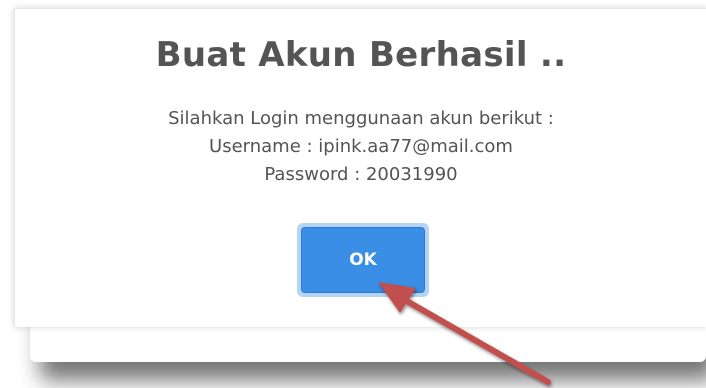 The image size is (706, 388). Describe the element at coordinates (361, 118) in the screenshot. I see `message-line-instruction: Silahkan Login menggunaan akun berikut :` at that location.